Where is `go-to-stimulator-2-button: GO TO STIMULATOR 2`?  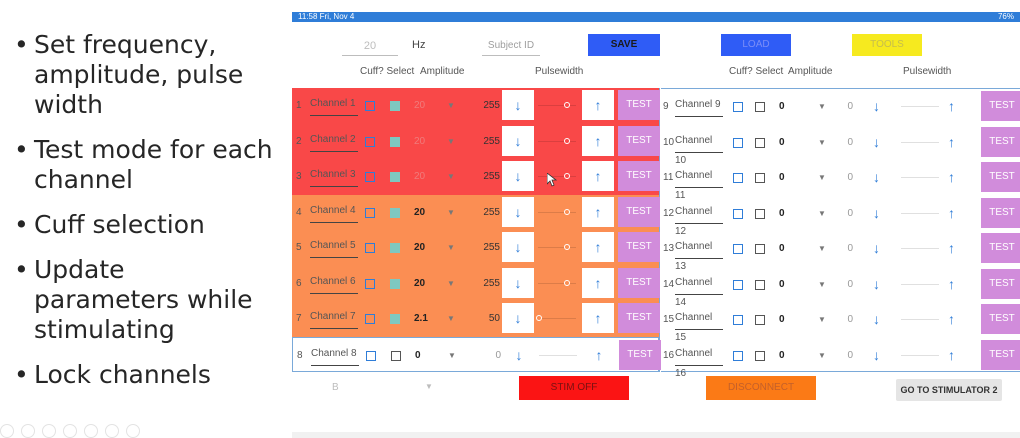
go-to-stimulator-2-button: GO TO STIMULATOR 2 is located at coordinates (949, 390).